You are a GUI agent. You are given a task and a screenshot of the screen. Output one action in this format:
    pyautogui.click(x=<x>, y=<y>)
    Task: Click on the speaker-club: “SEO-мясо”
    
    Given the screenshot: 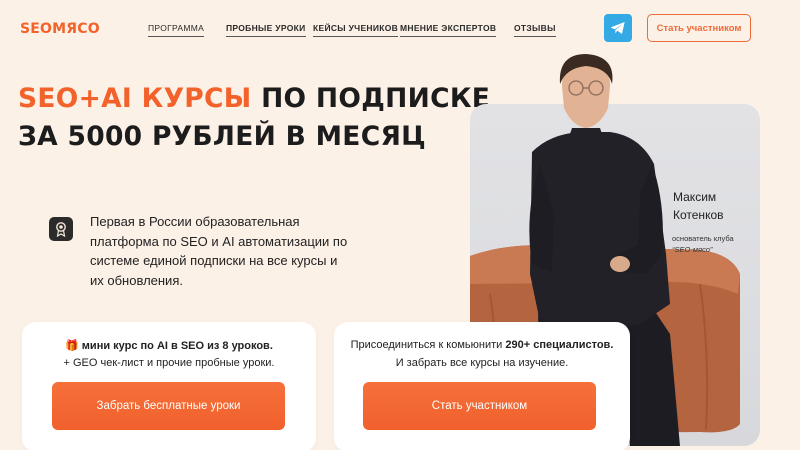 What is the action you would take?
    pyautogui.click(x=692, y=249)
    